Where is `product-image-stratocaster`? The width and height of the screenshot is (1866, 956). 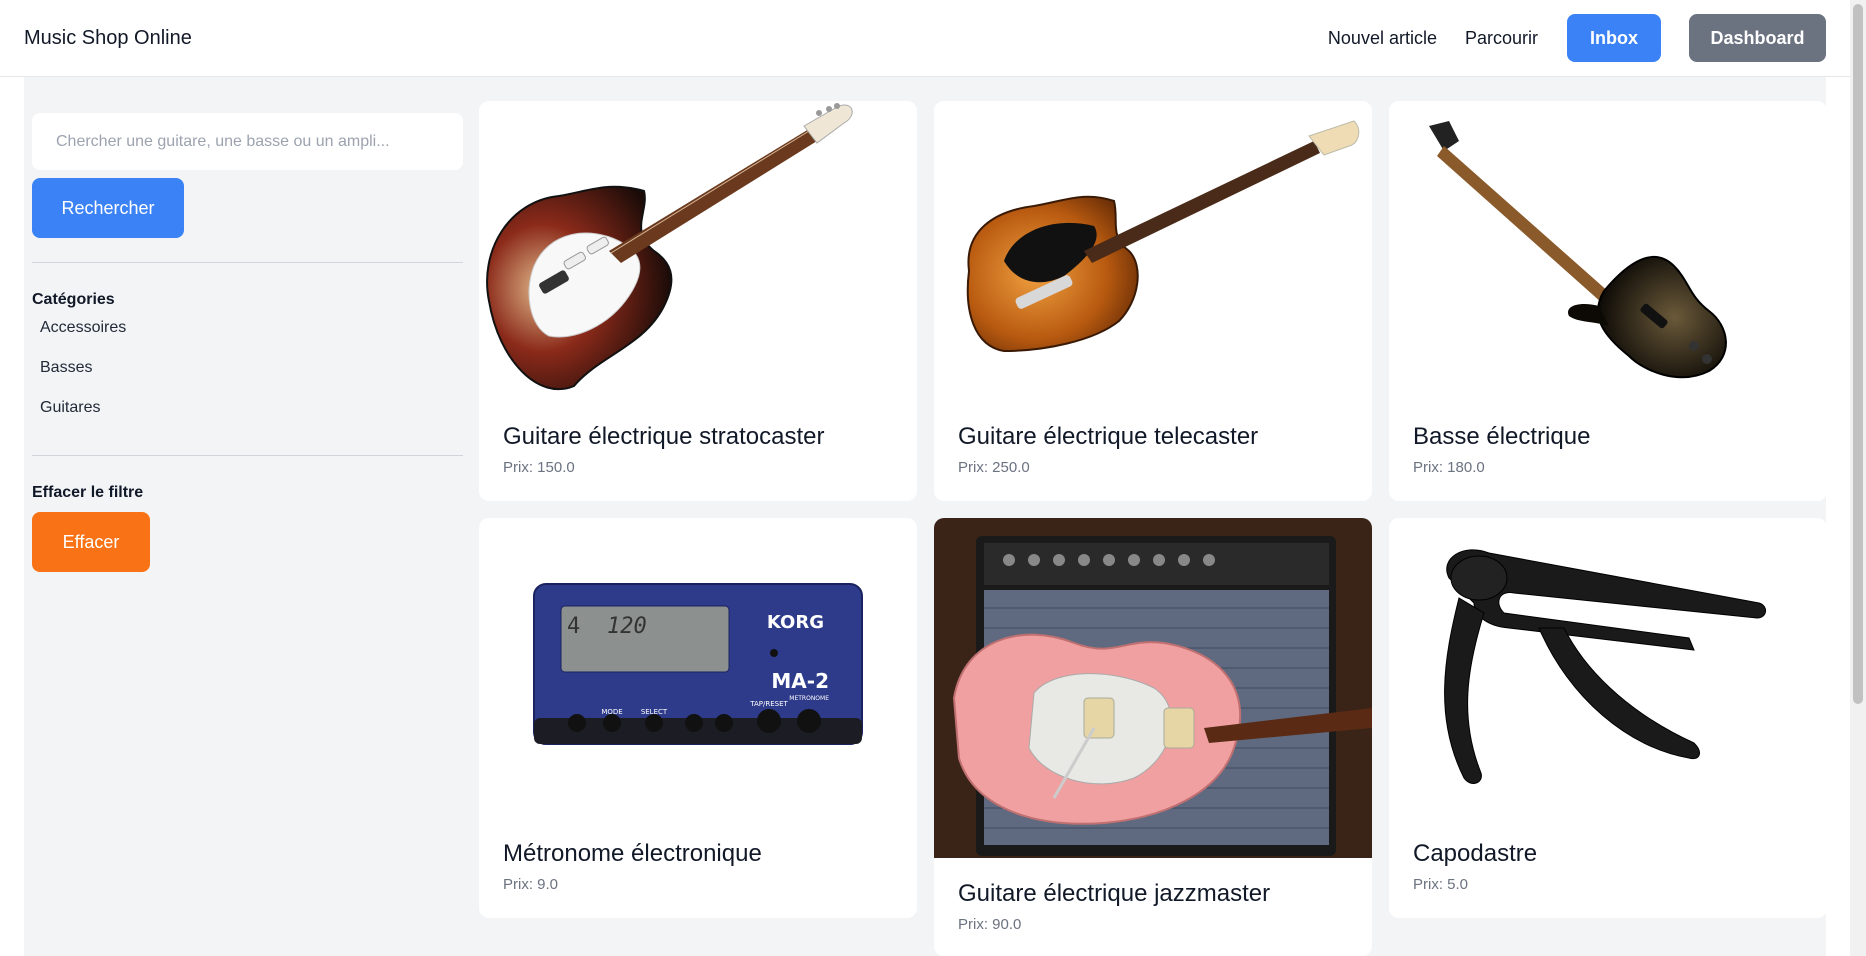
product-image-stratocaster is located at coordinates (698, 251).